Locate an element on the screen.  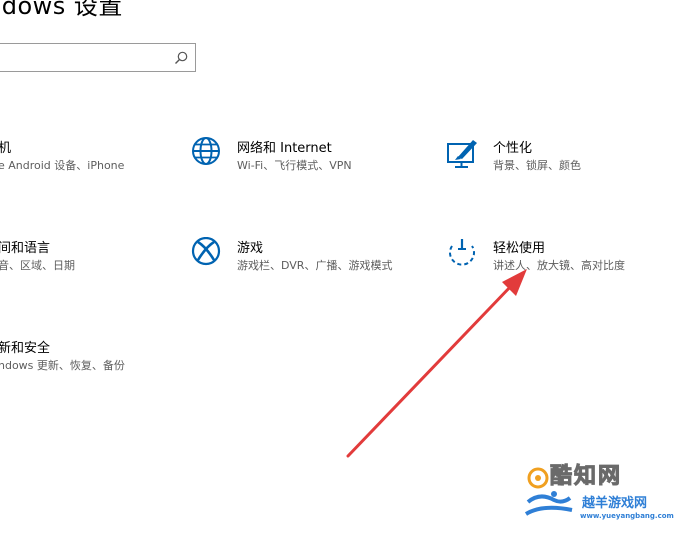
watermark: 酷知网 越羊游戏网 www.yueyangbang.com is located at coordinates (600, 495).